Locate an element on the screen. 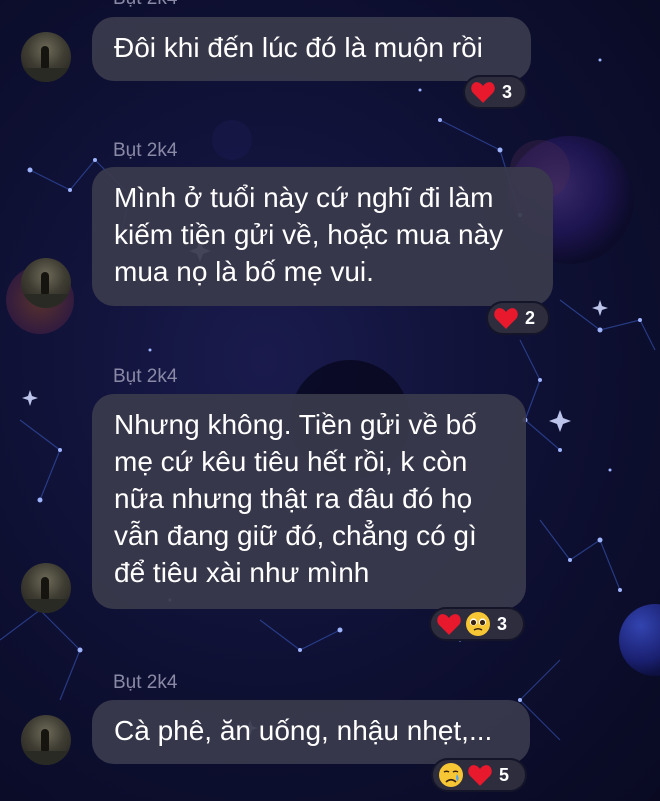 The image size is (660, 801). reaction-pill: 2 is located at coordinates (518, 318).